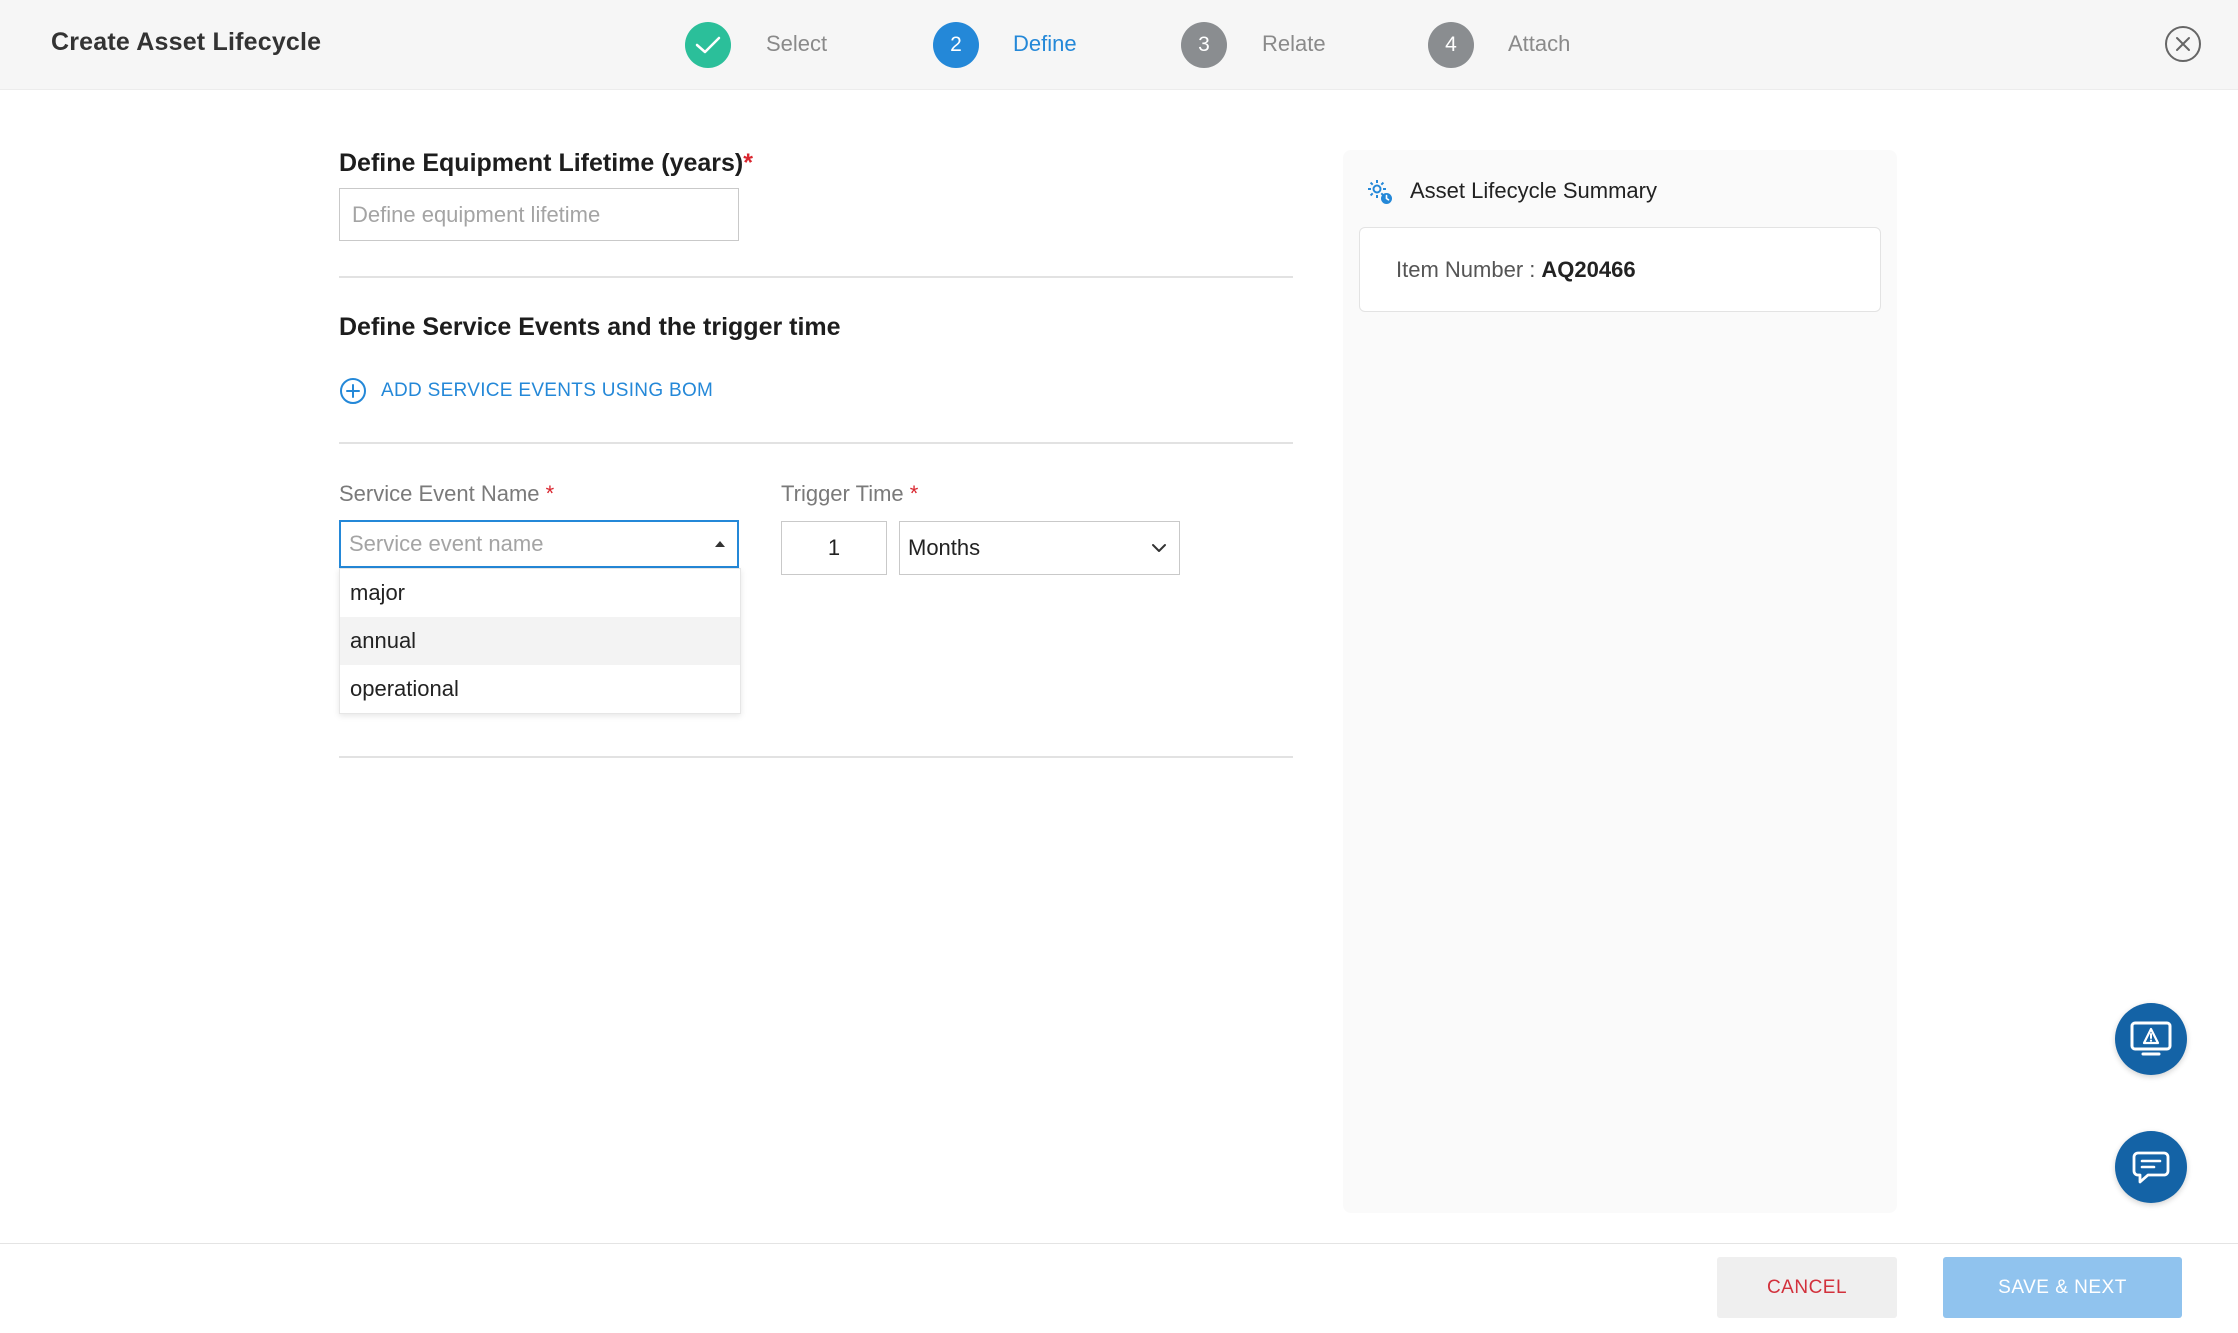 Image resolution: width=2238 pixels, height=1333 pixels. I want to click on add-circle-icon, so click(353, 391).